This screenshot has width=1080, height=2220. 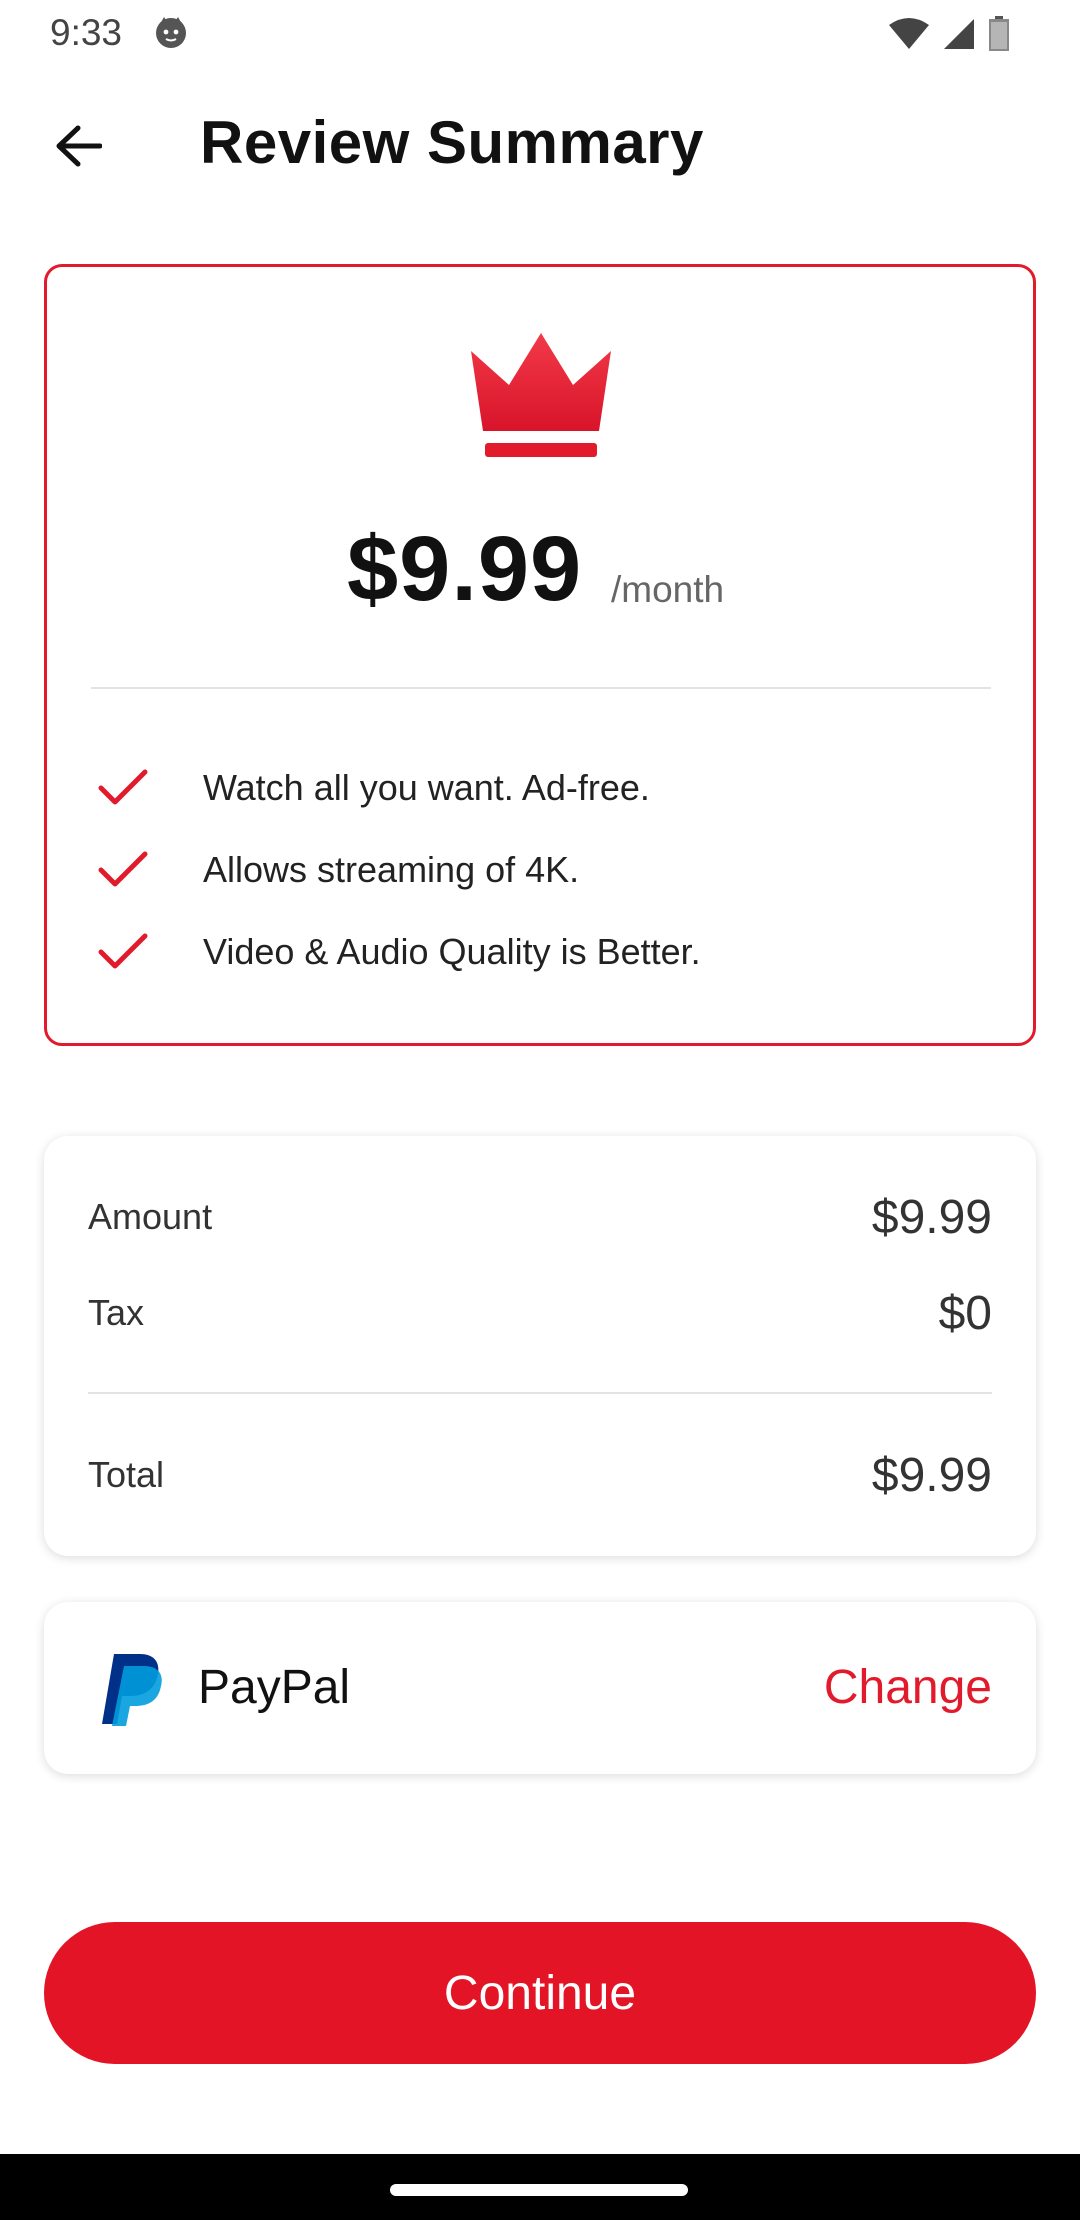 I want to click on signal-icon, so click(x=959, y=34).